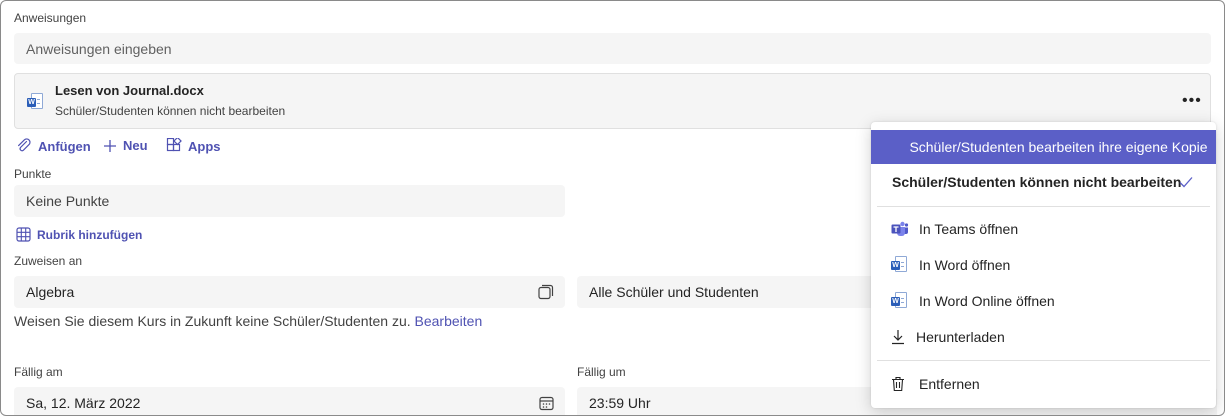  I want to click on apps-label: Apps, so click(204, 146).